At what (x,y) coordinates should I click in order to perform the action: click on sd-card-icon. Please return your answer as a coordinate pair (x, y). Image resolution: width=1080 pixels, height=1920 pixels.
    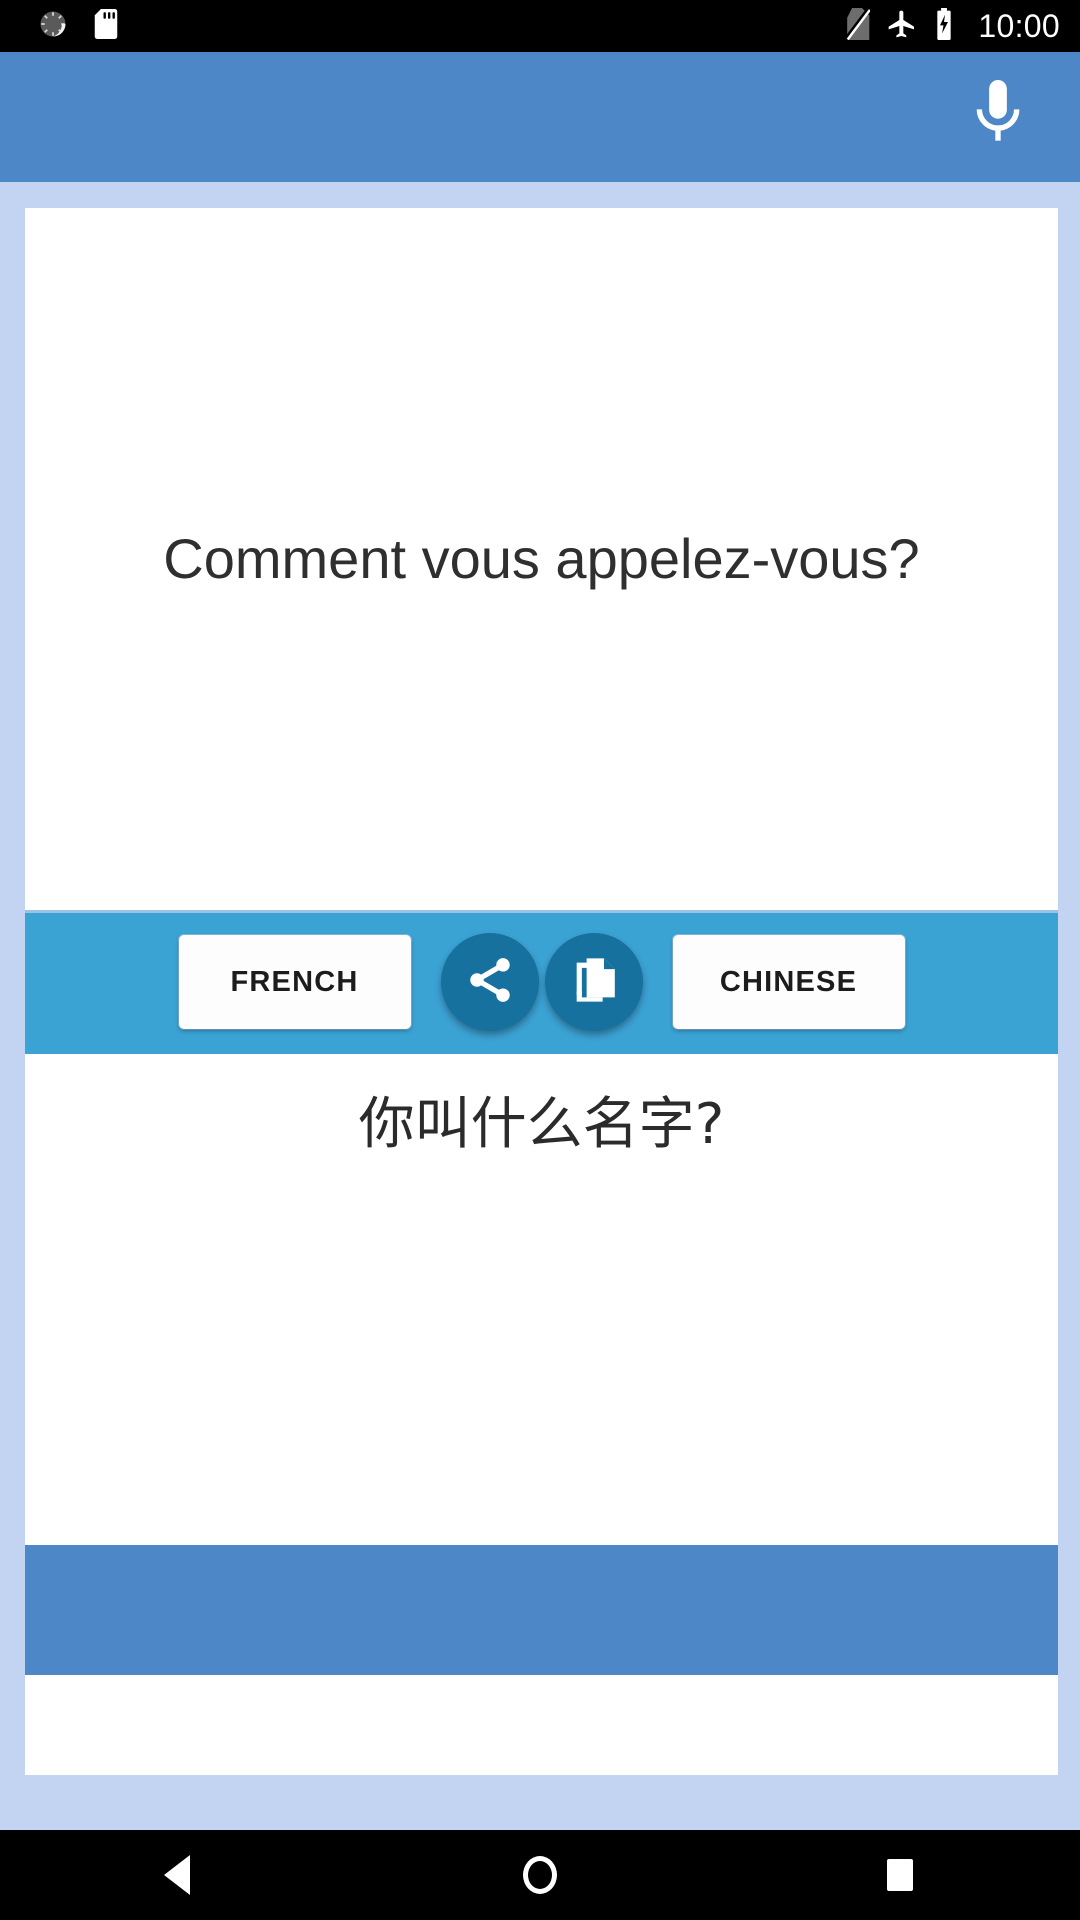
    Looking at the image, I should click on (106, 26).